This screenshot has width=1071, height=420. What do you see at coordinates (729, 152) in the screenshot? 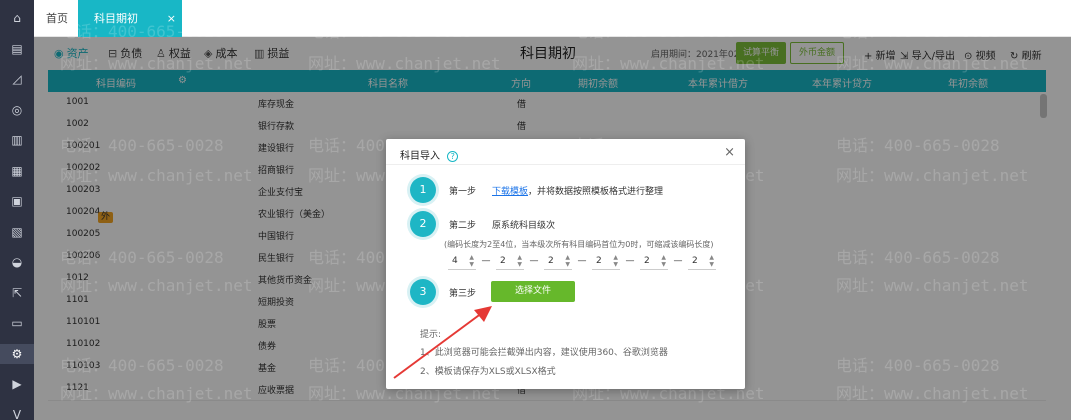
I see `close-icon: ×` at bounding box center [729, 152].